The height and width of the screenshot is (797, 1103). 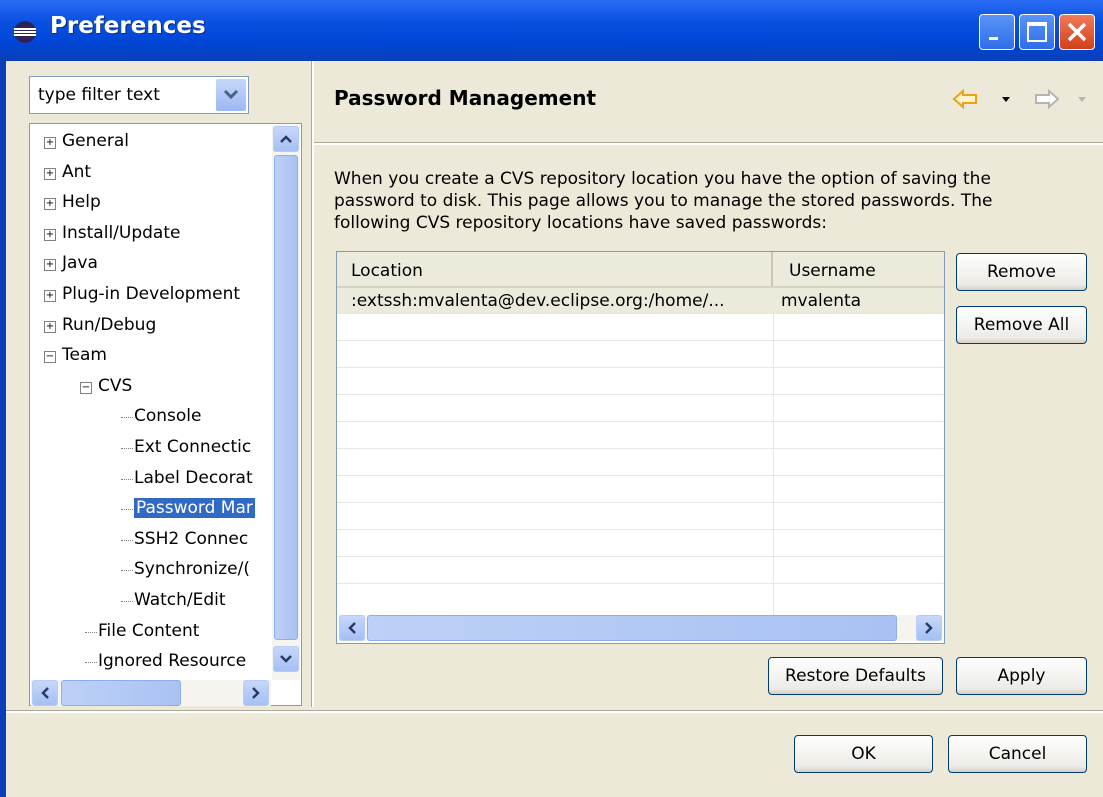 I want to click on ok-button: OK, so click(x=863, y=754).